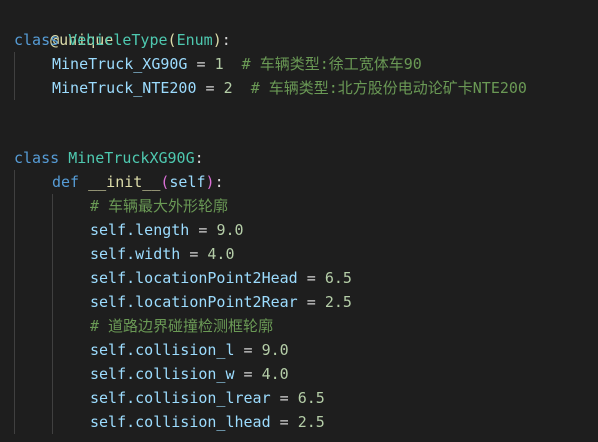  I want to click on comment: # 道路边界碰撞检测框轮廓, so click(182, 326).